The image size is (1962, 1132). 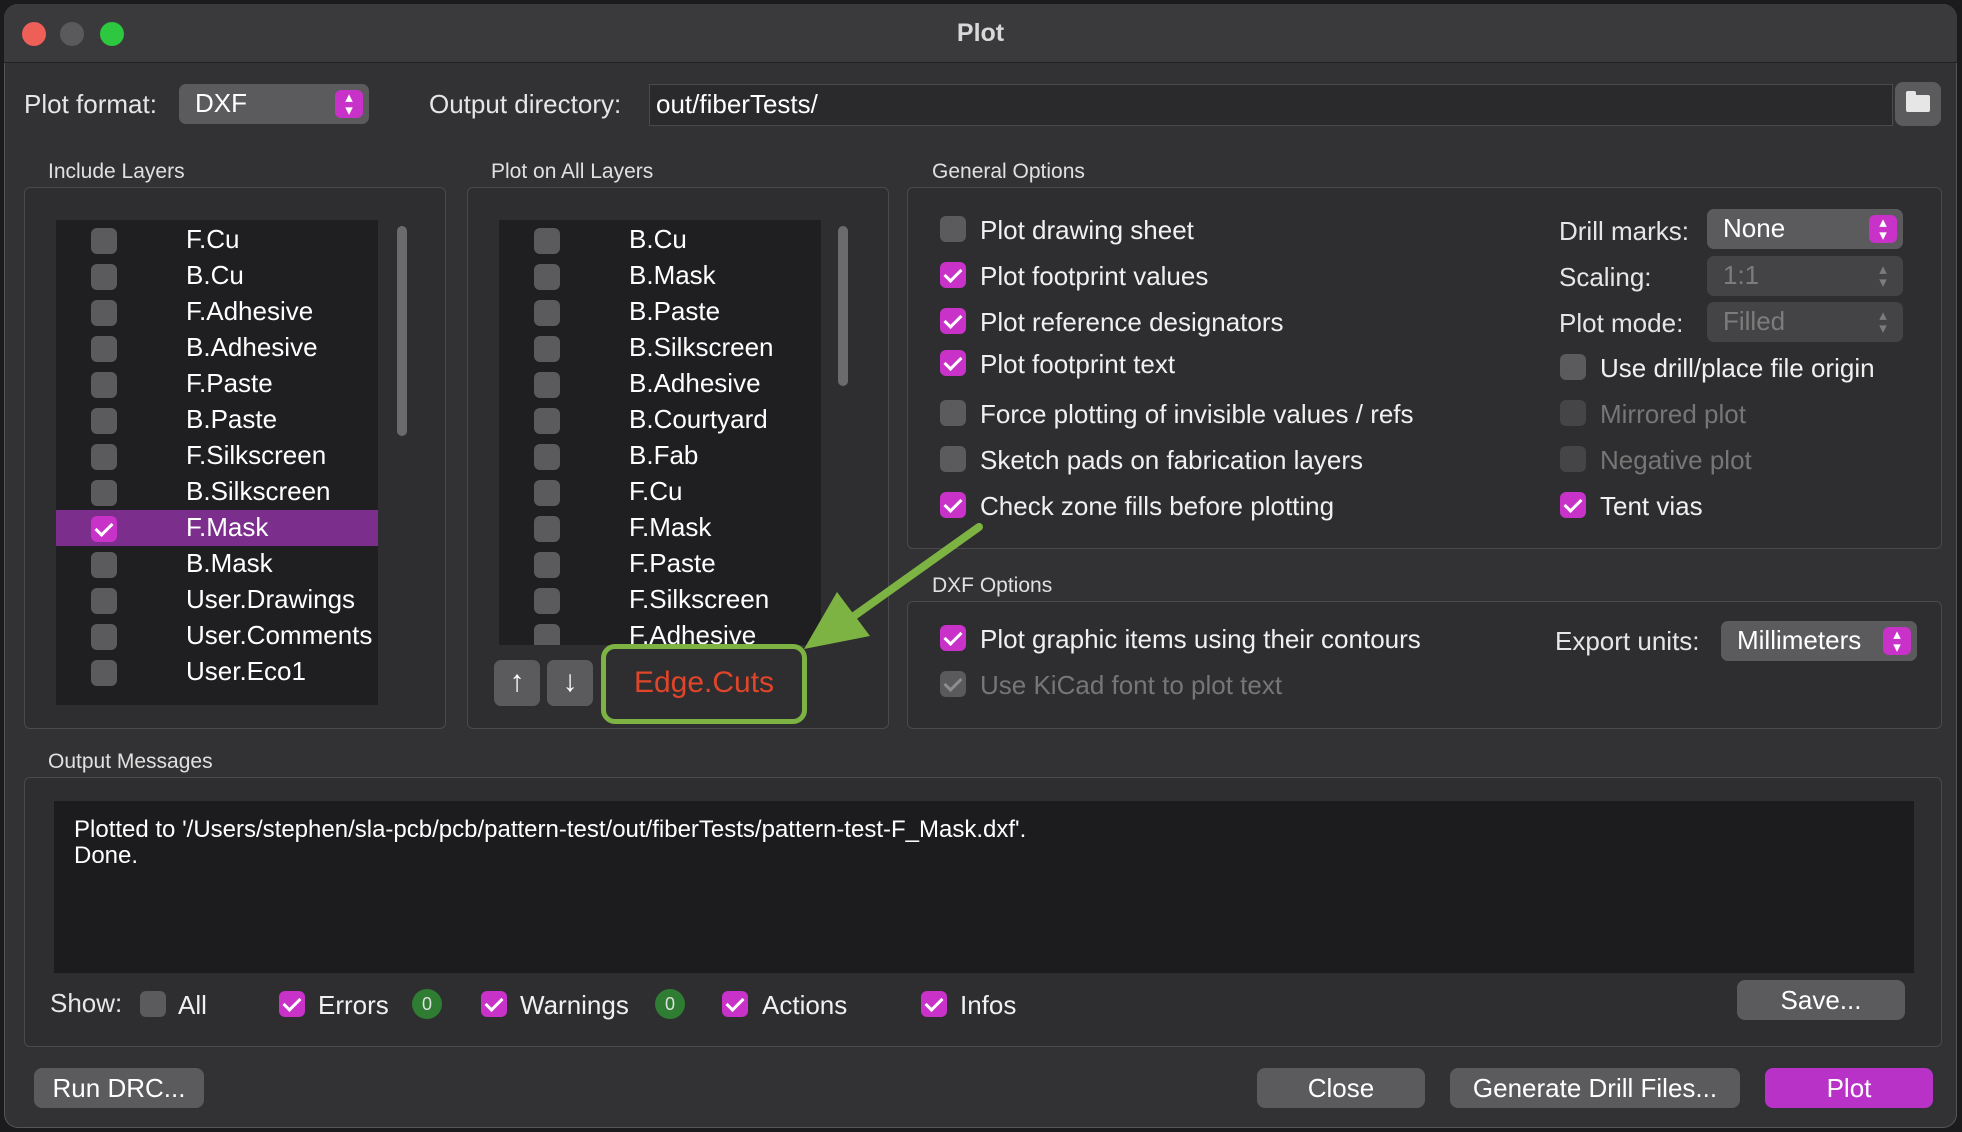 I want to click on close-button: Close, so click(x=1341, y=1088).